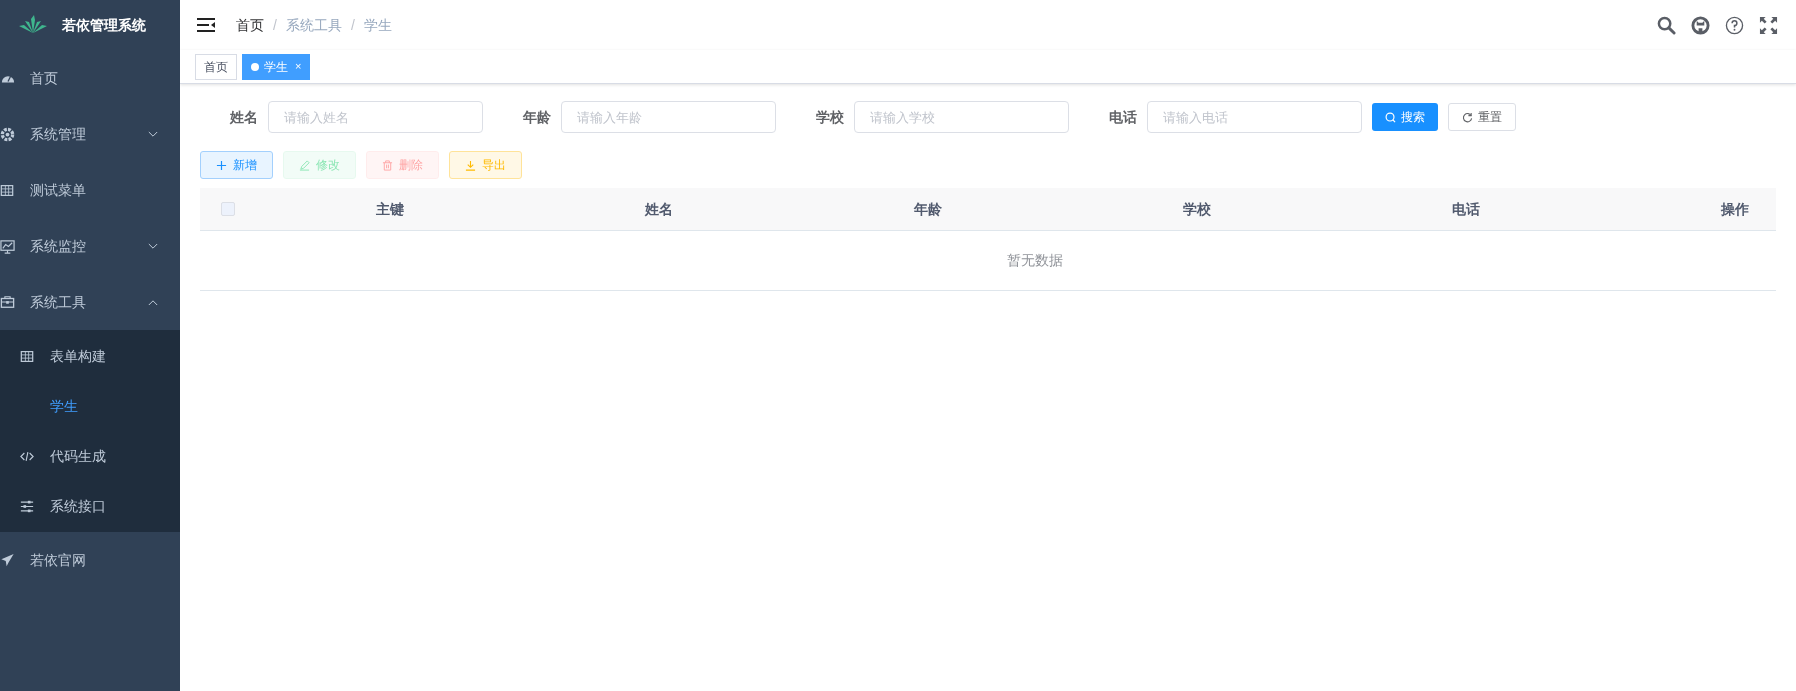 The height and width of the screenshot is (691, 1796). Describe the element at coordinates (8, 134) in the screenshot. I see `gear-icon` at that location.